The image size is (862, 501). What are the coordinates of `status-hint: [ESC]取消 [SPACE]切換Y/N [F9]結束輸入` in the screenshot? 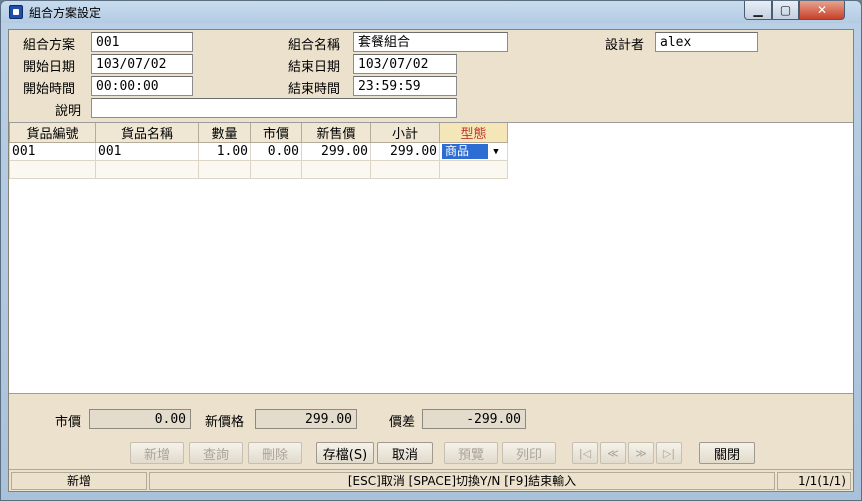 It's located at (462, 481).